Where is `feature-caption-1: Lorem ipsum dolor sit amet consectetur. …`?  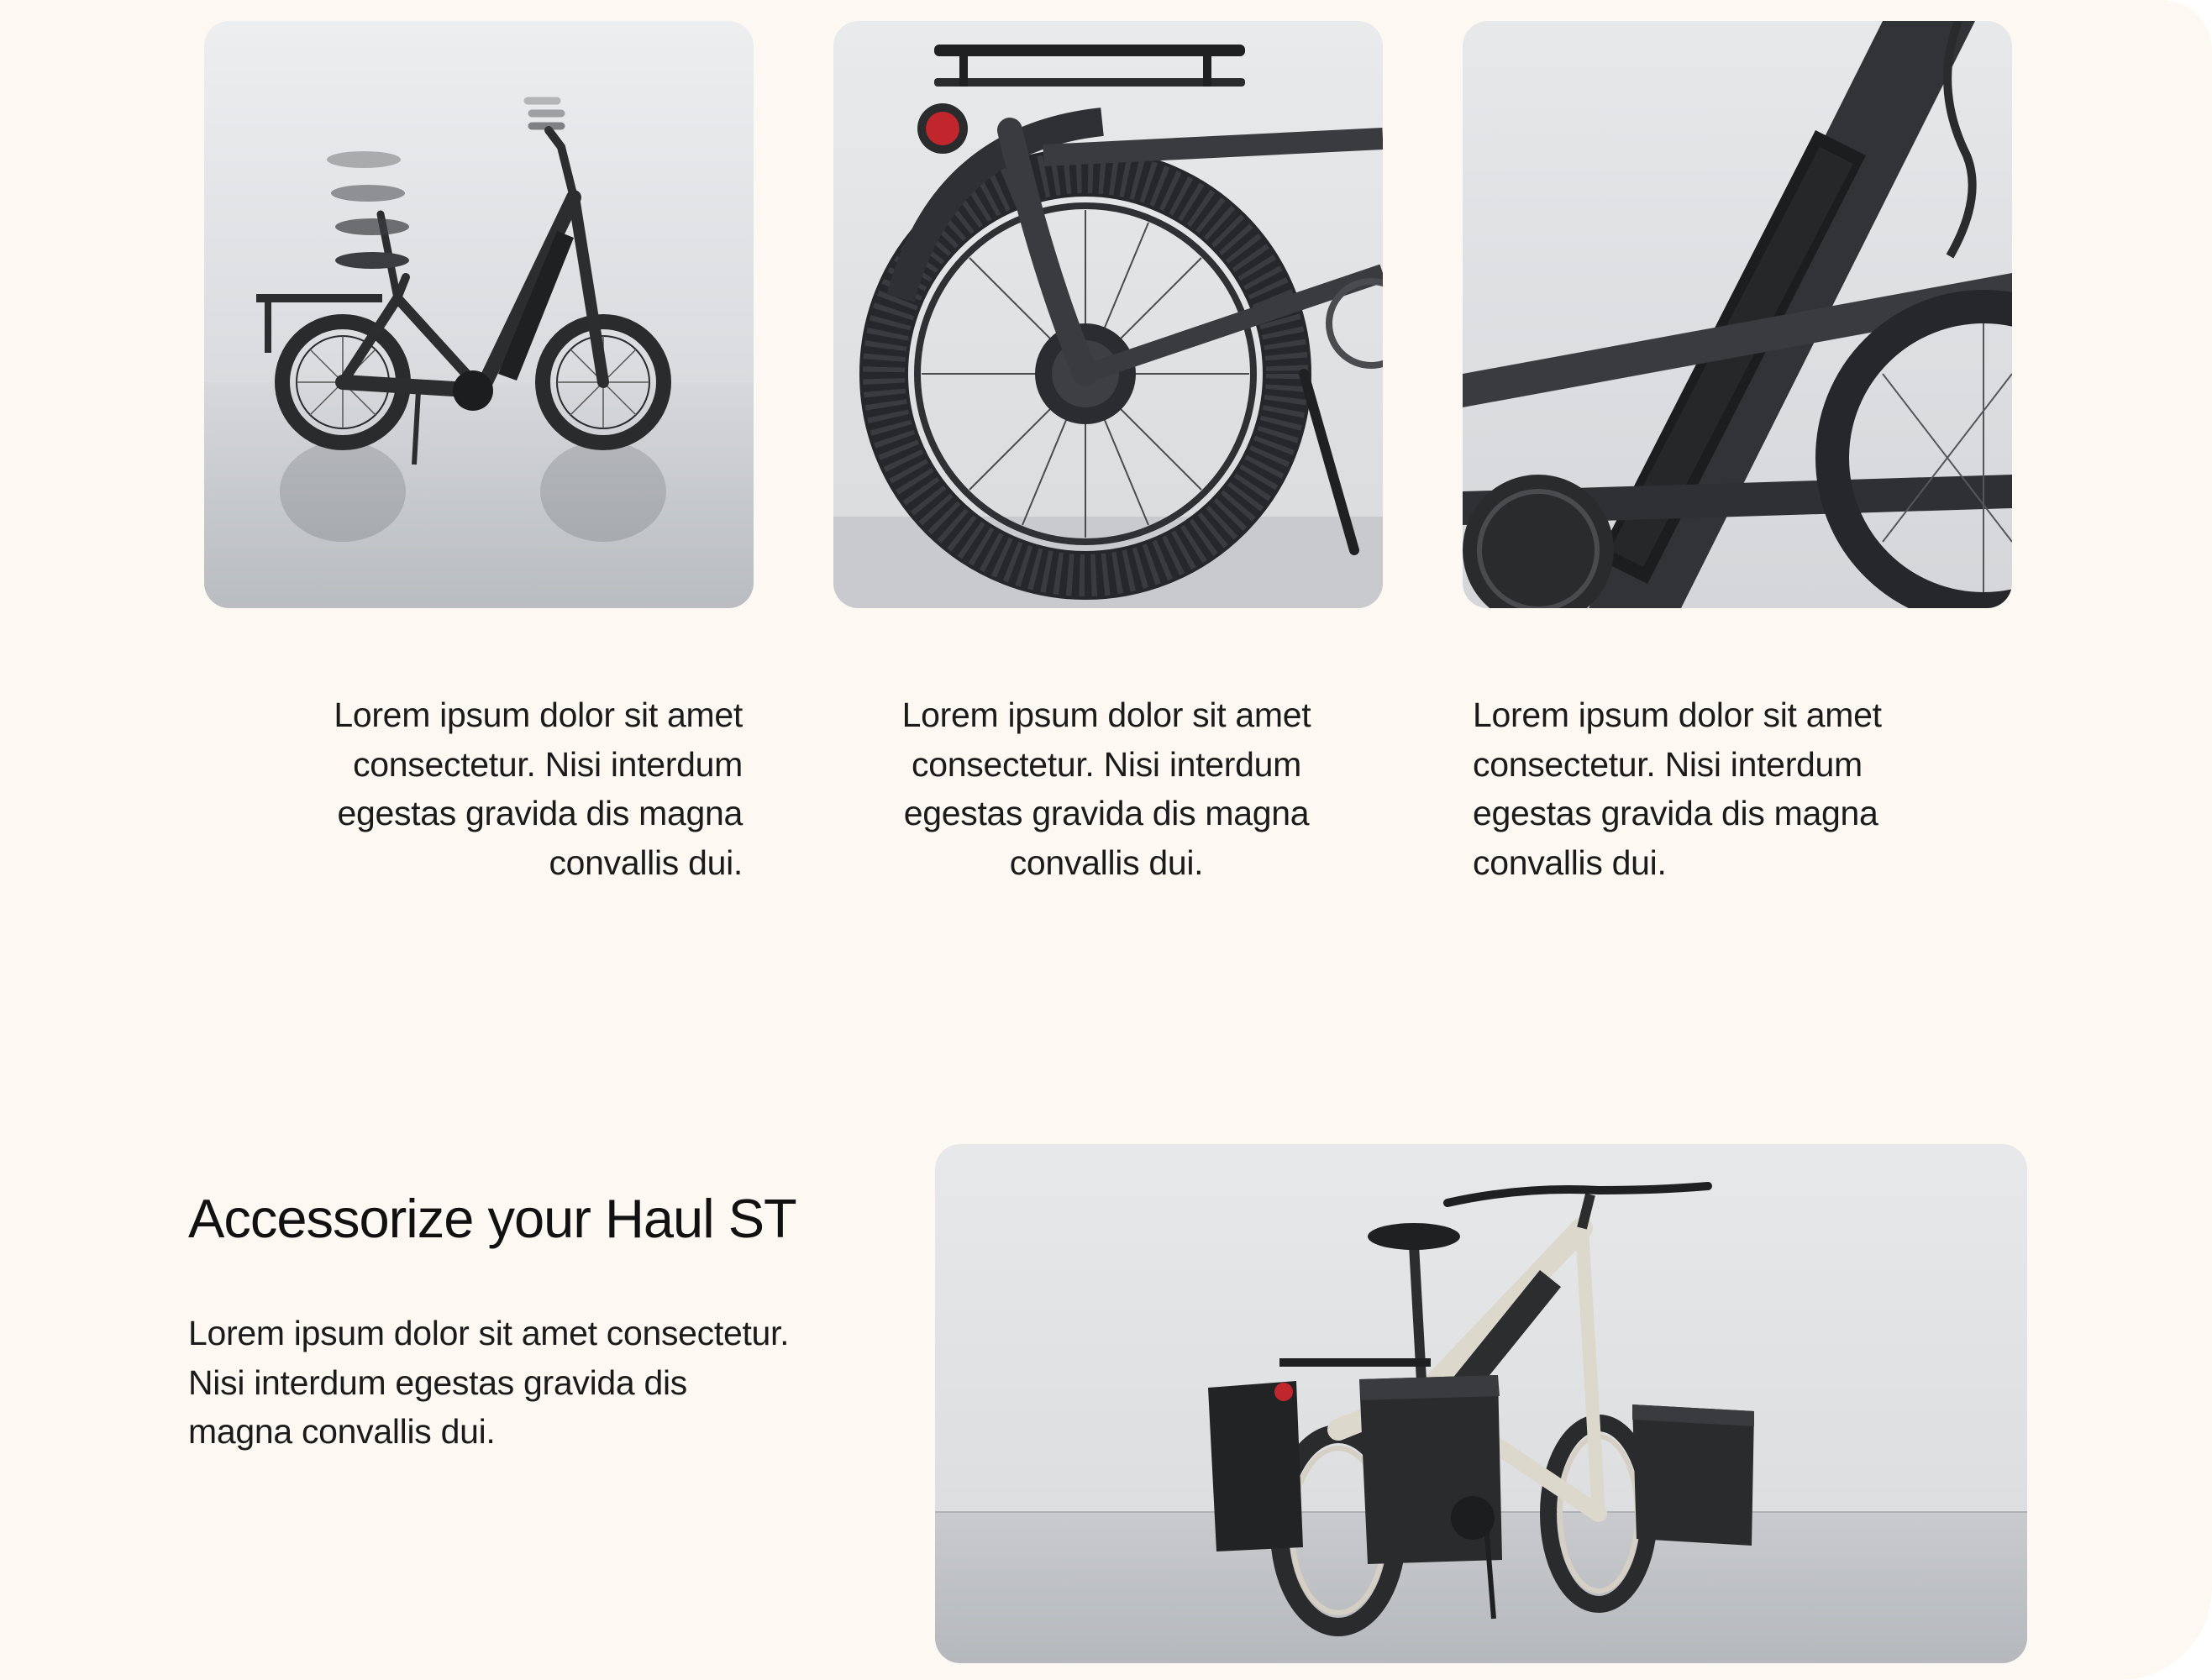
feature-caption-1: Lorem ipsum dolor sit amet consectetur. … is located at coordinates (538, 789).